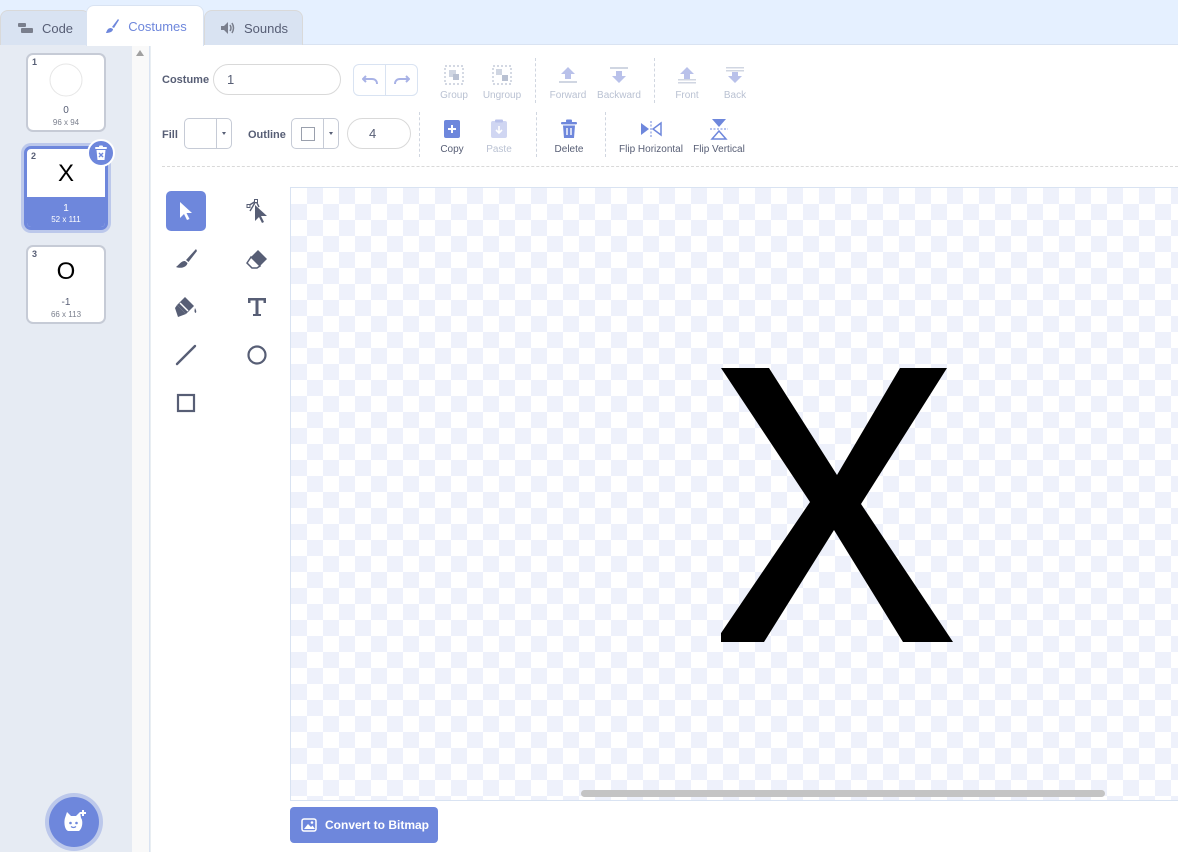 This screenshot has width=1178, height=852. What do you see at coordinates (619, 75) in the screenshot?
I see `backward-icon` at bounding box center [619, 75].